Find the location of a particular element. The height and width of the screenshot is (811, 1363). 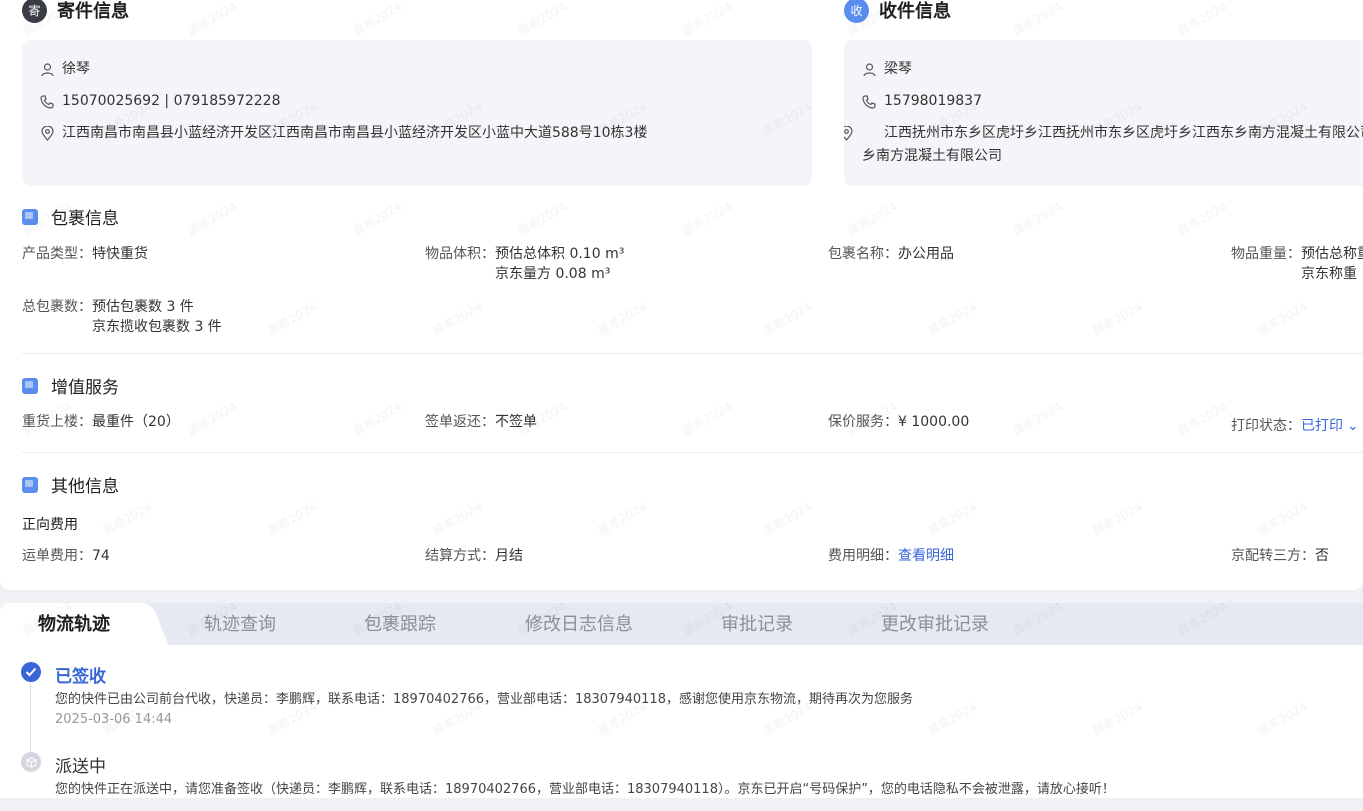

service-icon is located at coordinates (30, 385).